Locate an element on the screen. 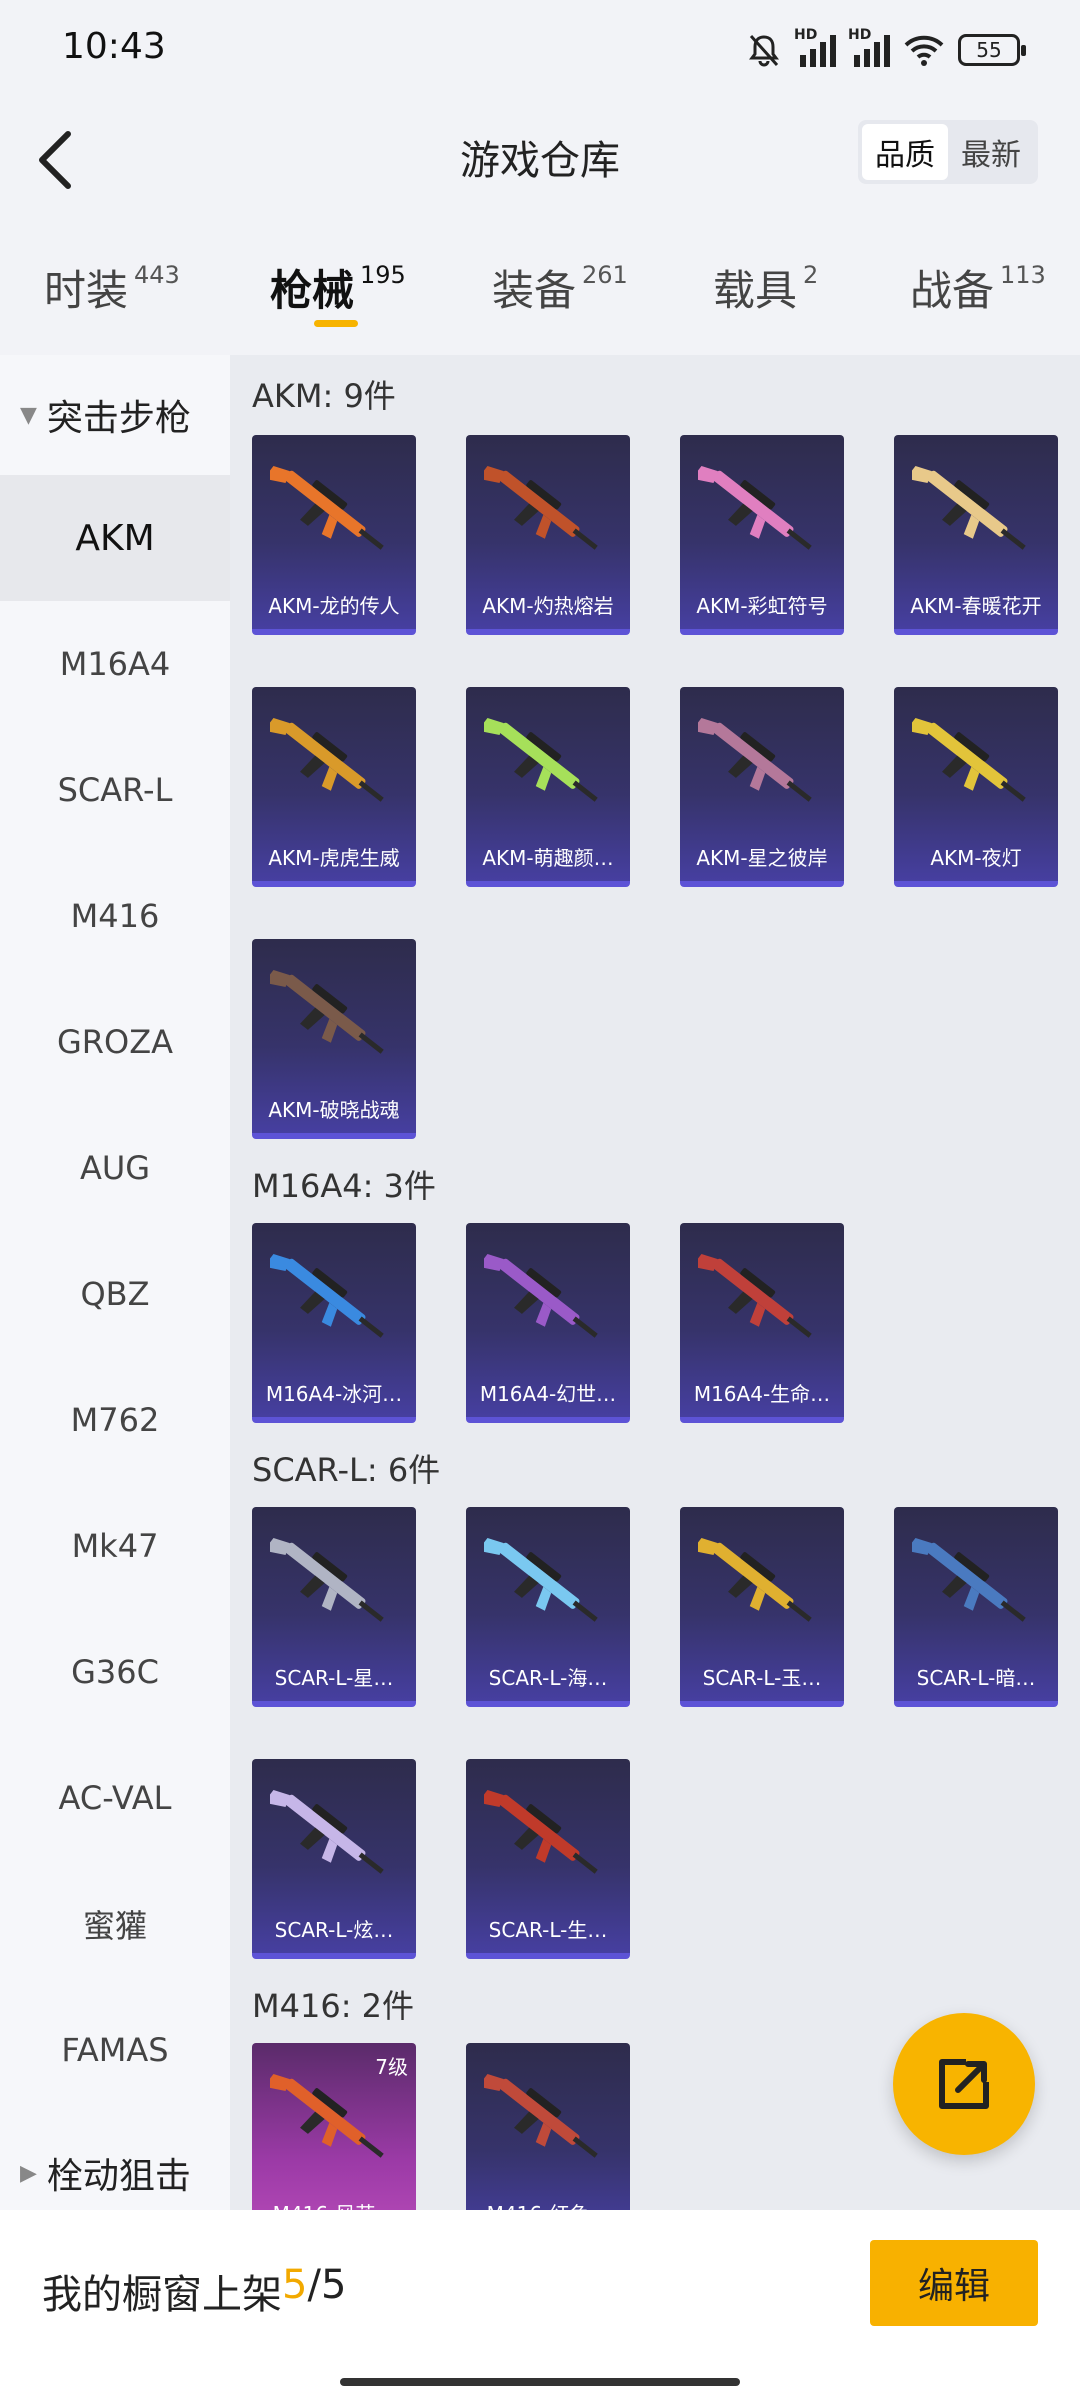 The height and width of the screenshot is (2400, 1080). share-button is located at coordinates (964, 2084).